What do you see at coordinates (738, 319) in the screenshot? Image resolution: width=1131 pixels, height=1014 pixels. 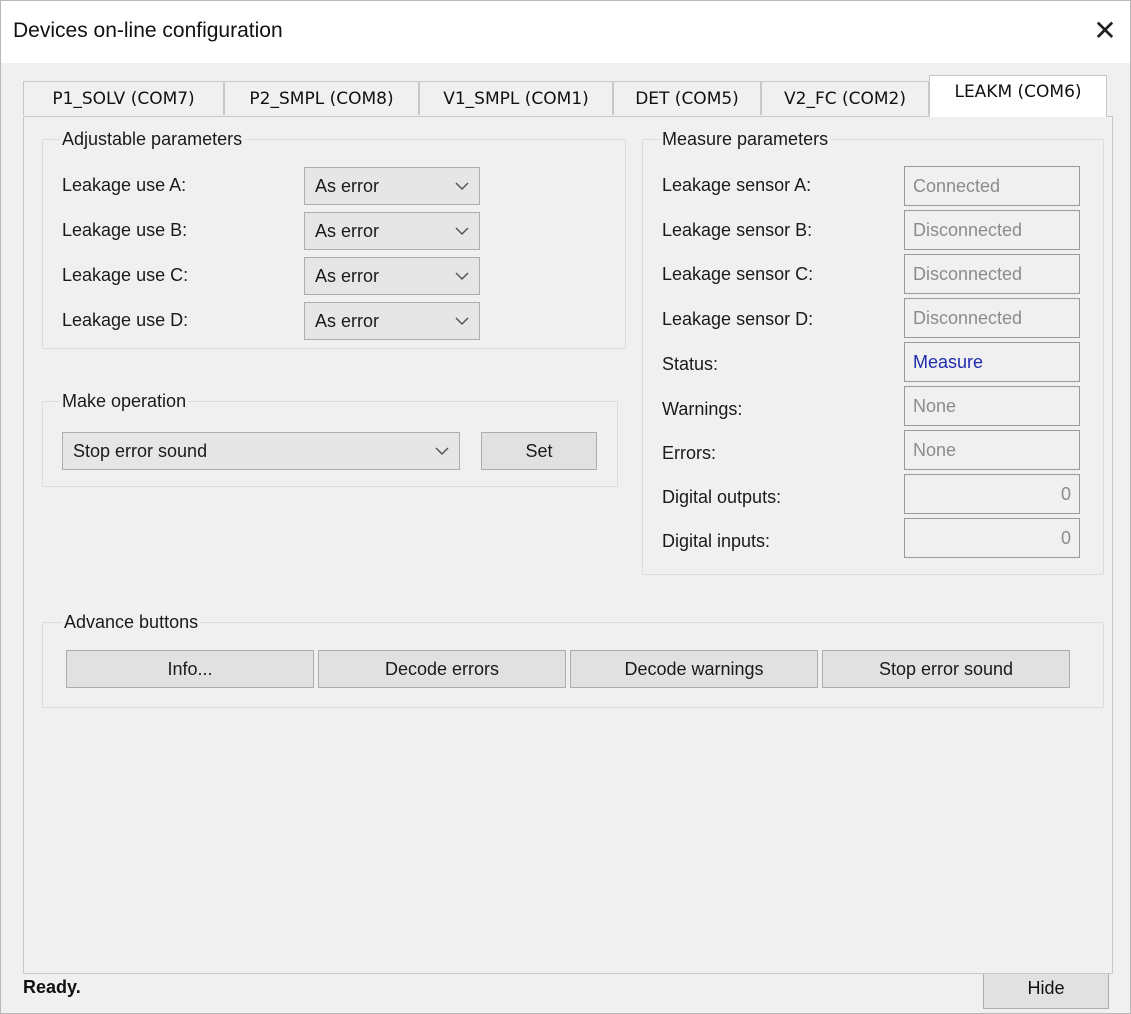 I see `leakage-sensor-d-label: Leakage sensor D:` at bounding box center [738, 319].